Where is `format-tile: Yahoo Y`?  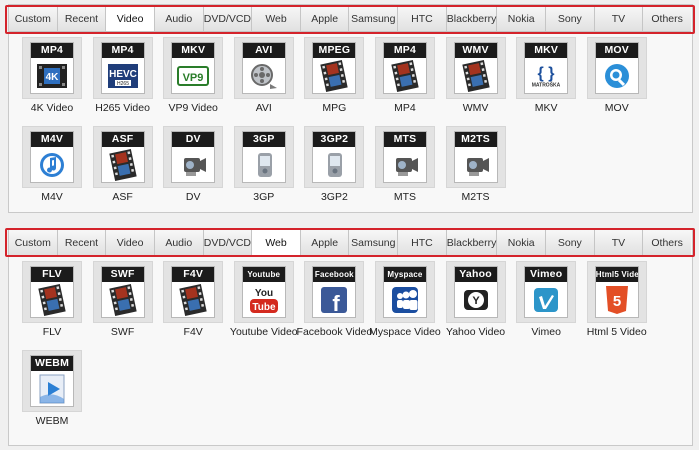 format-tile: Yahoo Y is located at coordinates (475, 292).